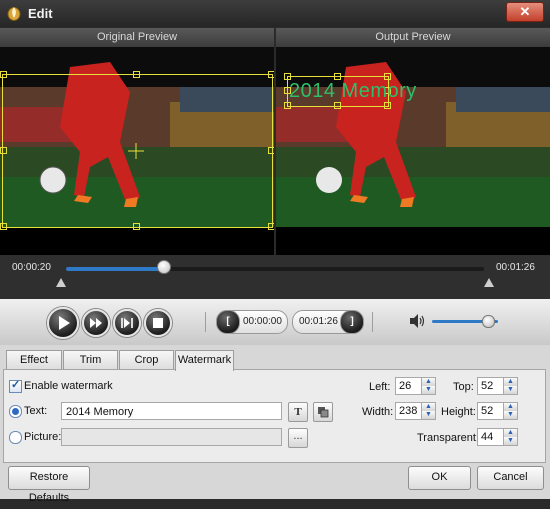  What do you see at coordinates (515, 267) in the screenshot?
I see `timeline-end-time: 00:01:26` at bounding box center [515, 267].